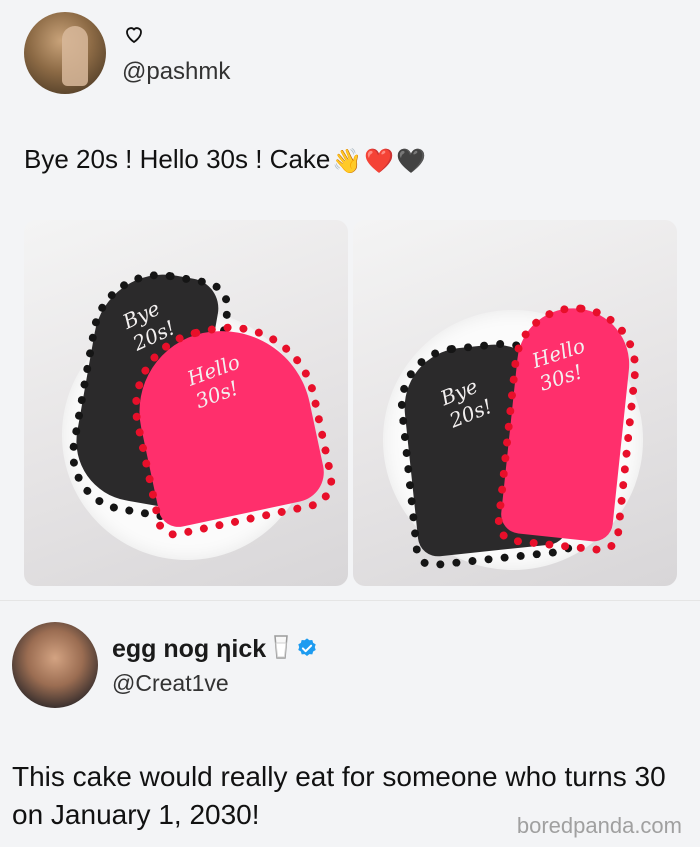 This screenshot has width=700, height=847. I want to click on red-heart-emoji: ❤️, so click(379, 161).